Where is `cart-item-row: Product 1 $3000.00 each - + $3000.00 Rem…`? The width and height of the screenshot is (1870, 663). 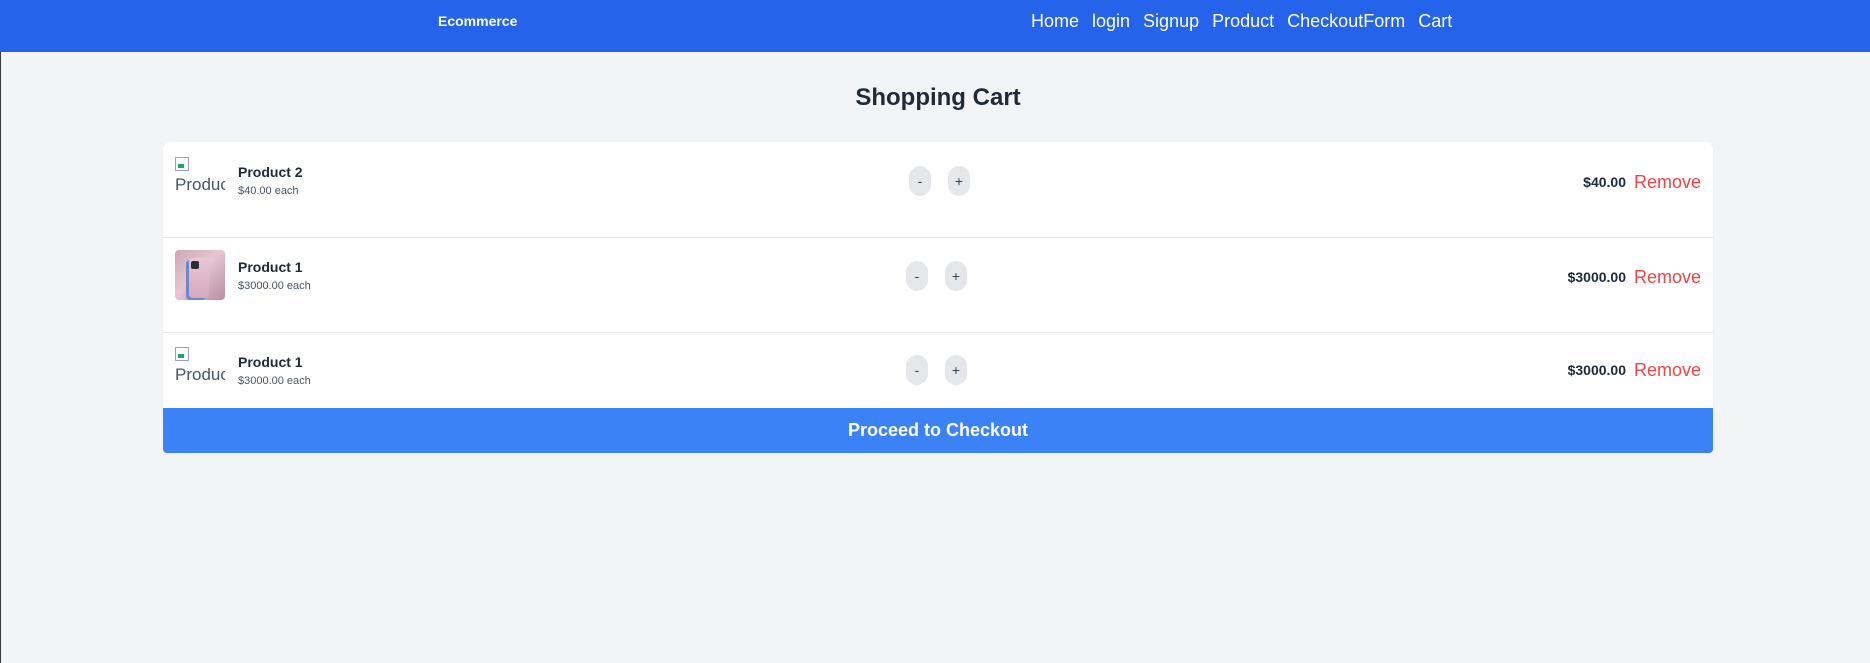 cart-item-row: Product 1 $3000.00 each - + $3000.00 Rem… is located at coordinates (938, 285).